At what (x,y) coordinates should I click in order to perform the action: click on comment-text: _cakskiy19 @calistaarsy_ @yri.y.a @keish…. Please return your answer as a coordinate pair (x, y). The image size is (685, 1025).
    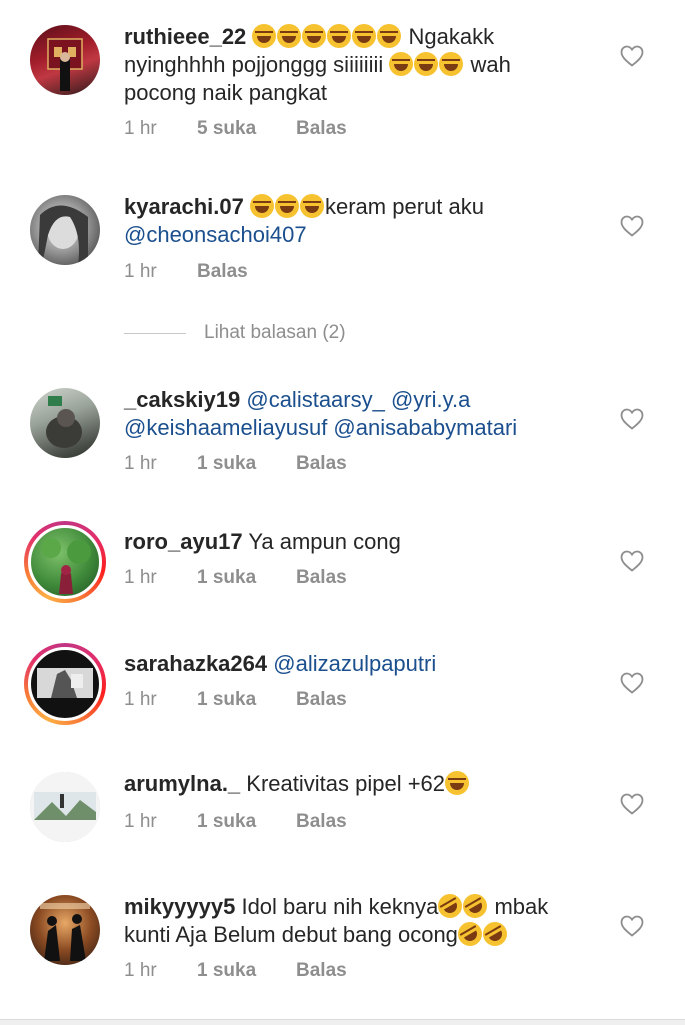
    Looking at the image, I should click on (354, 414).